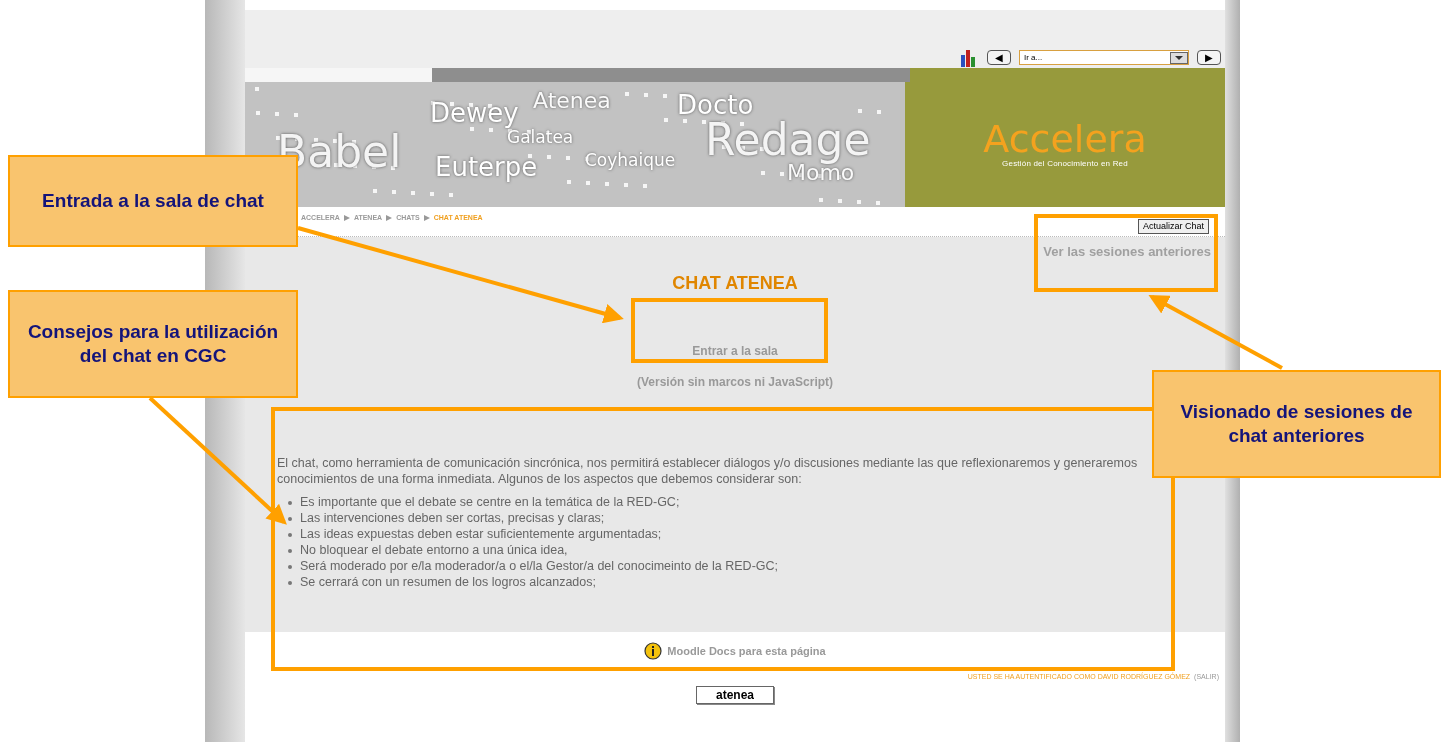  What do you see at coordinates (1065, 138) in the screenshot?
I see `logo-text: Accelera` at bounding box center [1065, 138].